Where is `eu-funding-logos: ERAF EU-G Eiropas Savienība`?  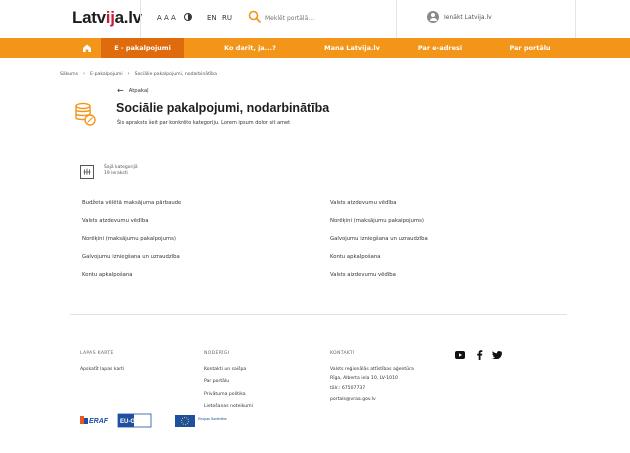
eu-funding-logos: ERAF EU-G Eiropas Savienība is located at coordinates (175, 422).